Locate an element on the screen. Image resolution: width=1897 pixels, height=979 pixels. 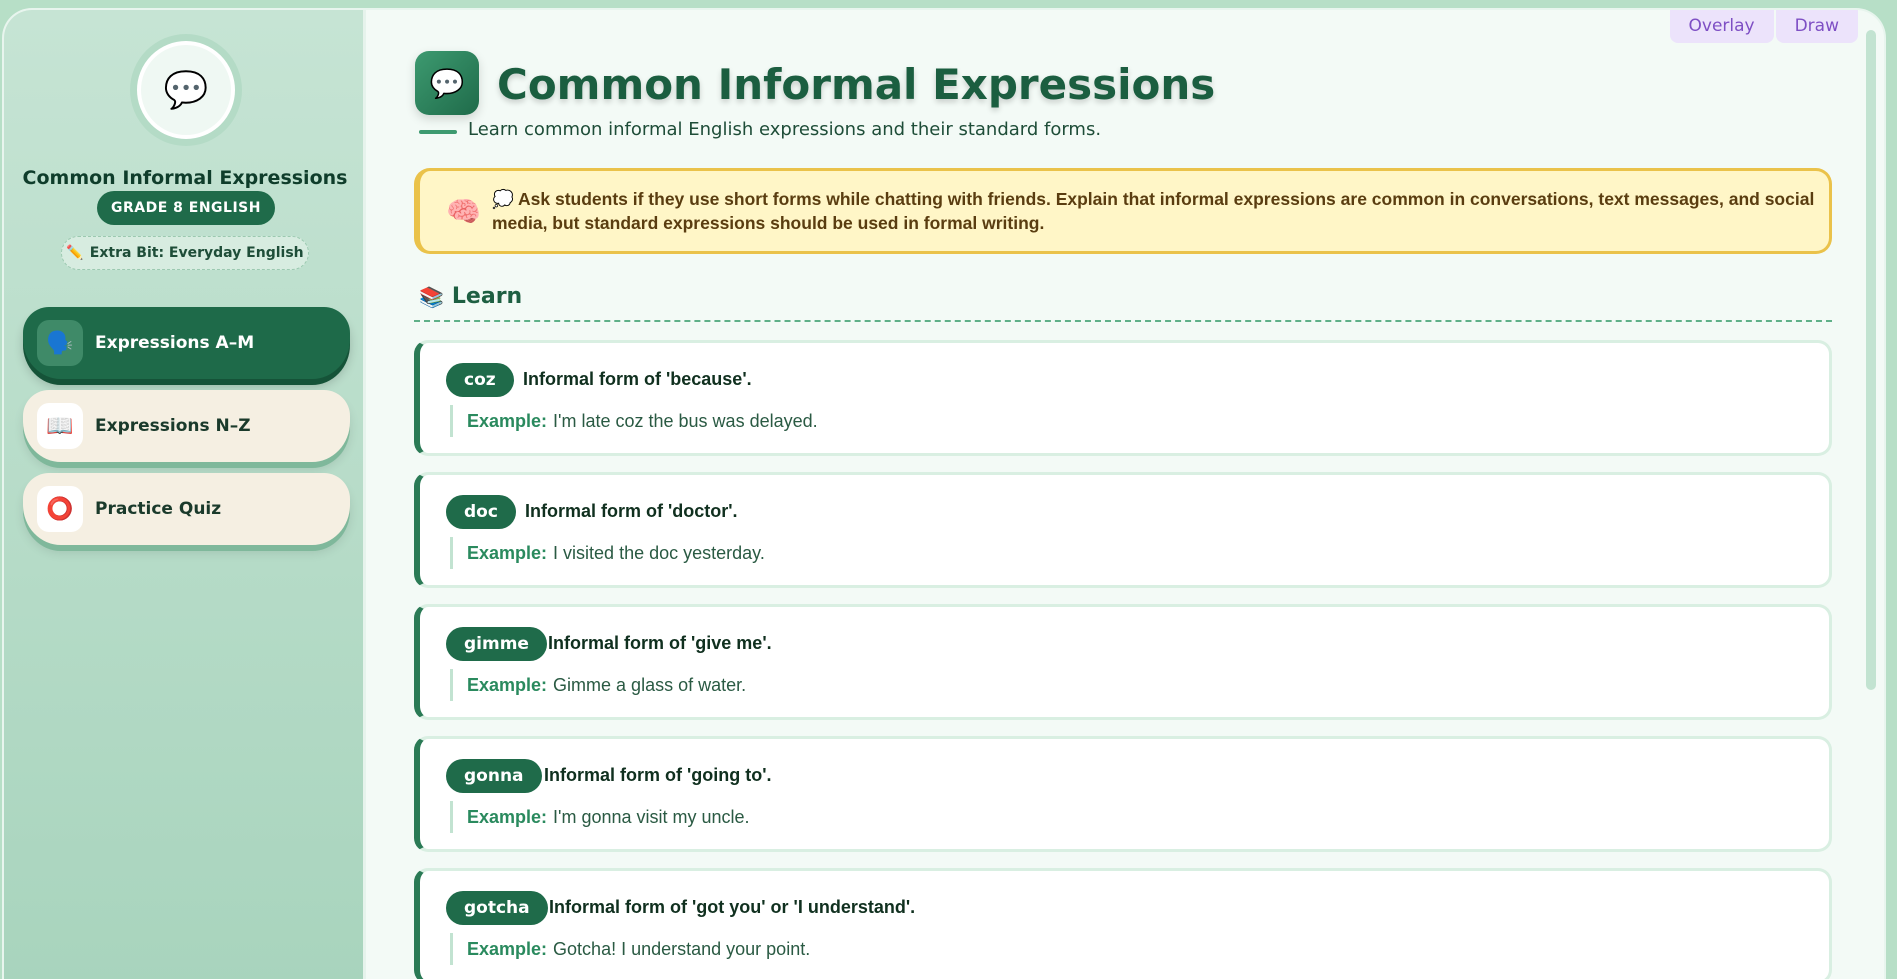
term-meaning: Informal form of 'doctor'. is located at coordinates (631, 511).